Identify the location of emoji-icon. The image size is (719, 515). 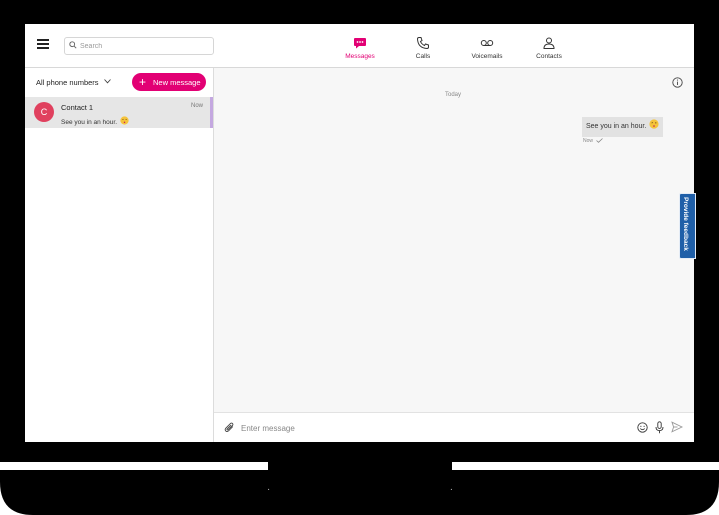
(642, 427).